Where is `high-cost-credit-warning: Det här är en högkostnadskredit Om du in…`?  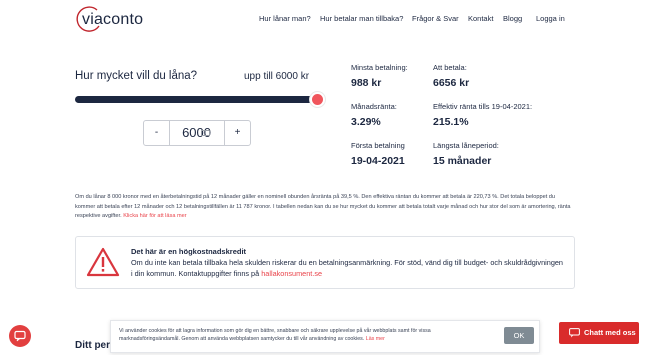 high-cost-credit-warning: Det här är en högkostnadskredit Om du in… is located at coordinates (325, 262).